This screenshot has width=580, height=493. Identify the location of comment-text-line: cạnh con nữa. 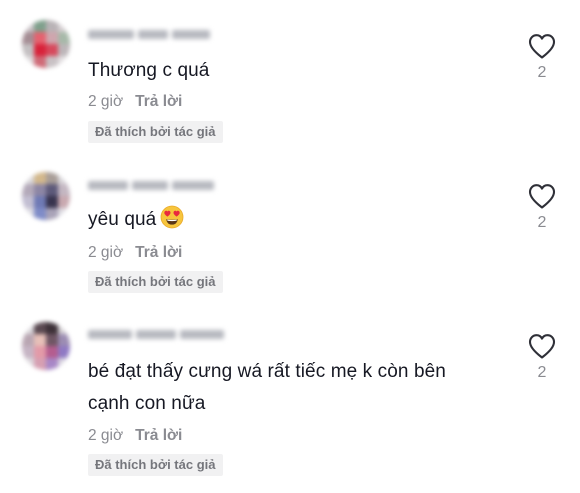
(147, 403).